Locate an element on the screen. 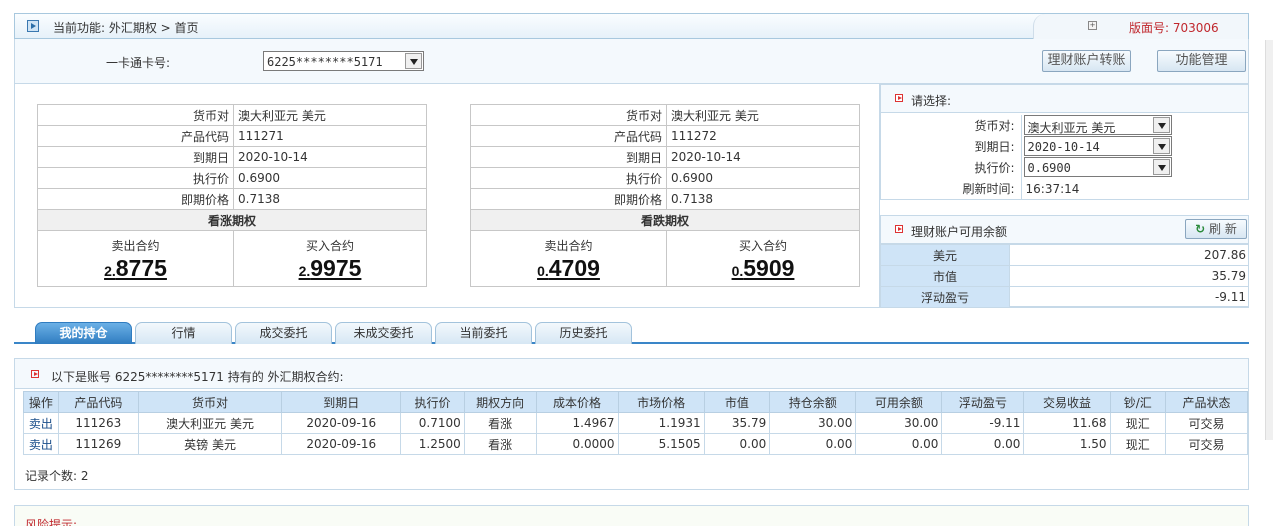 This screenshot has width=1273, height=526. put-buy-price: 0.5909 is located at coordinates (763, 268).